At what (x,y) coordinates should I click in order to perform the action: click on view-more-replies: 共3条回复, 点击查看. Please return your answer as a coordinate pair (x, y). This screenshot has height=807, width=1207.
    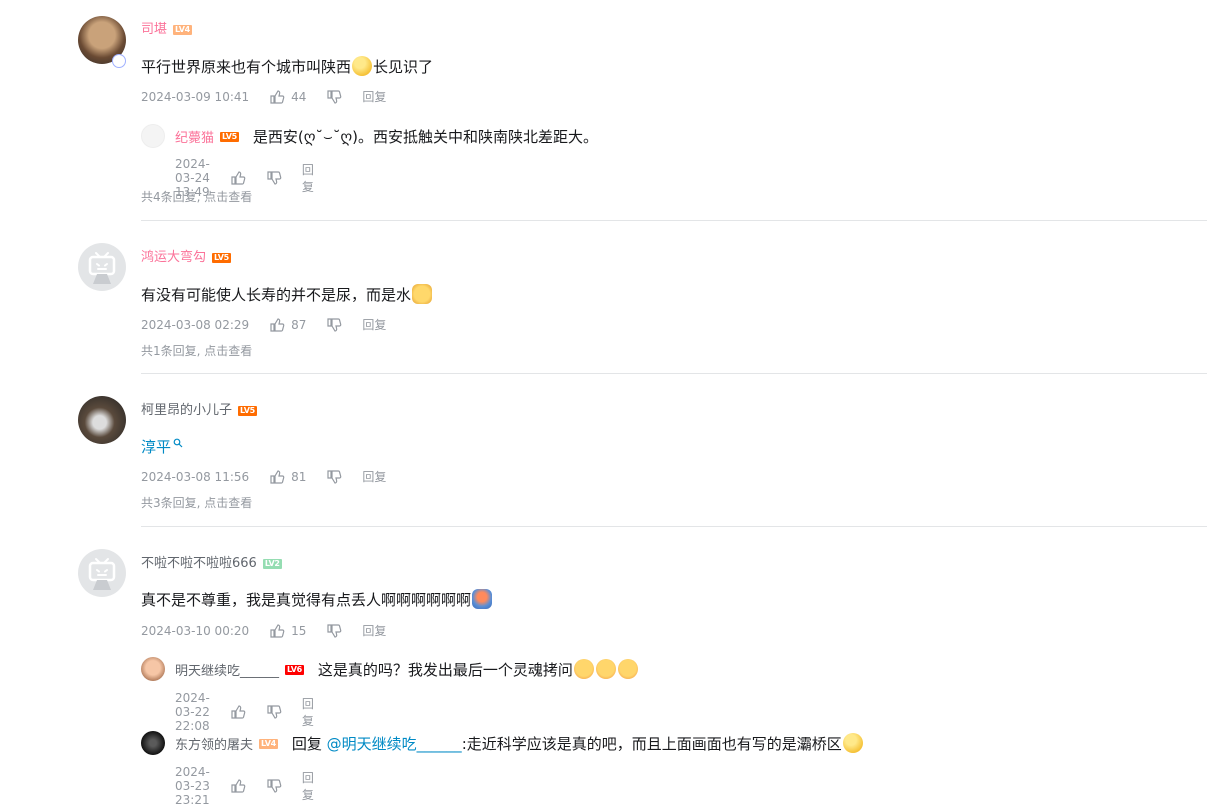
    Looking at the image, I should click on (196, 502).